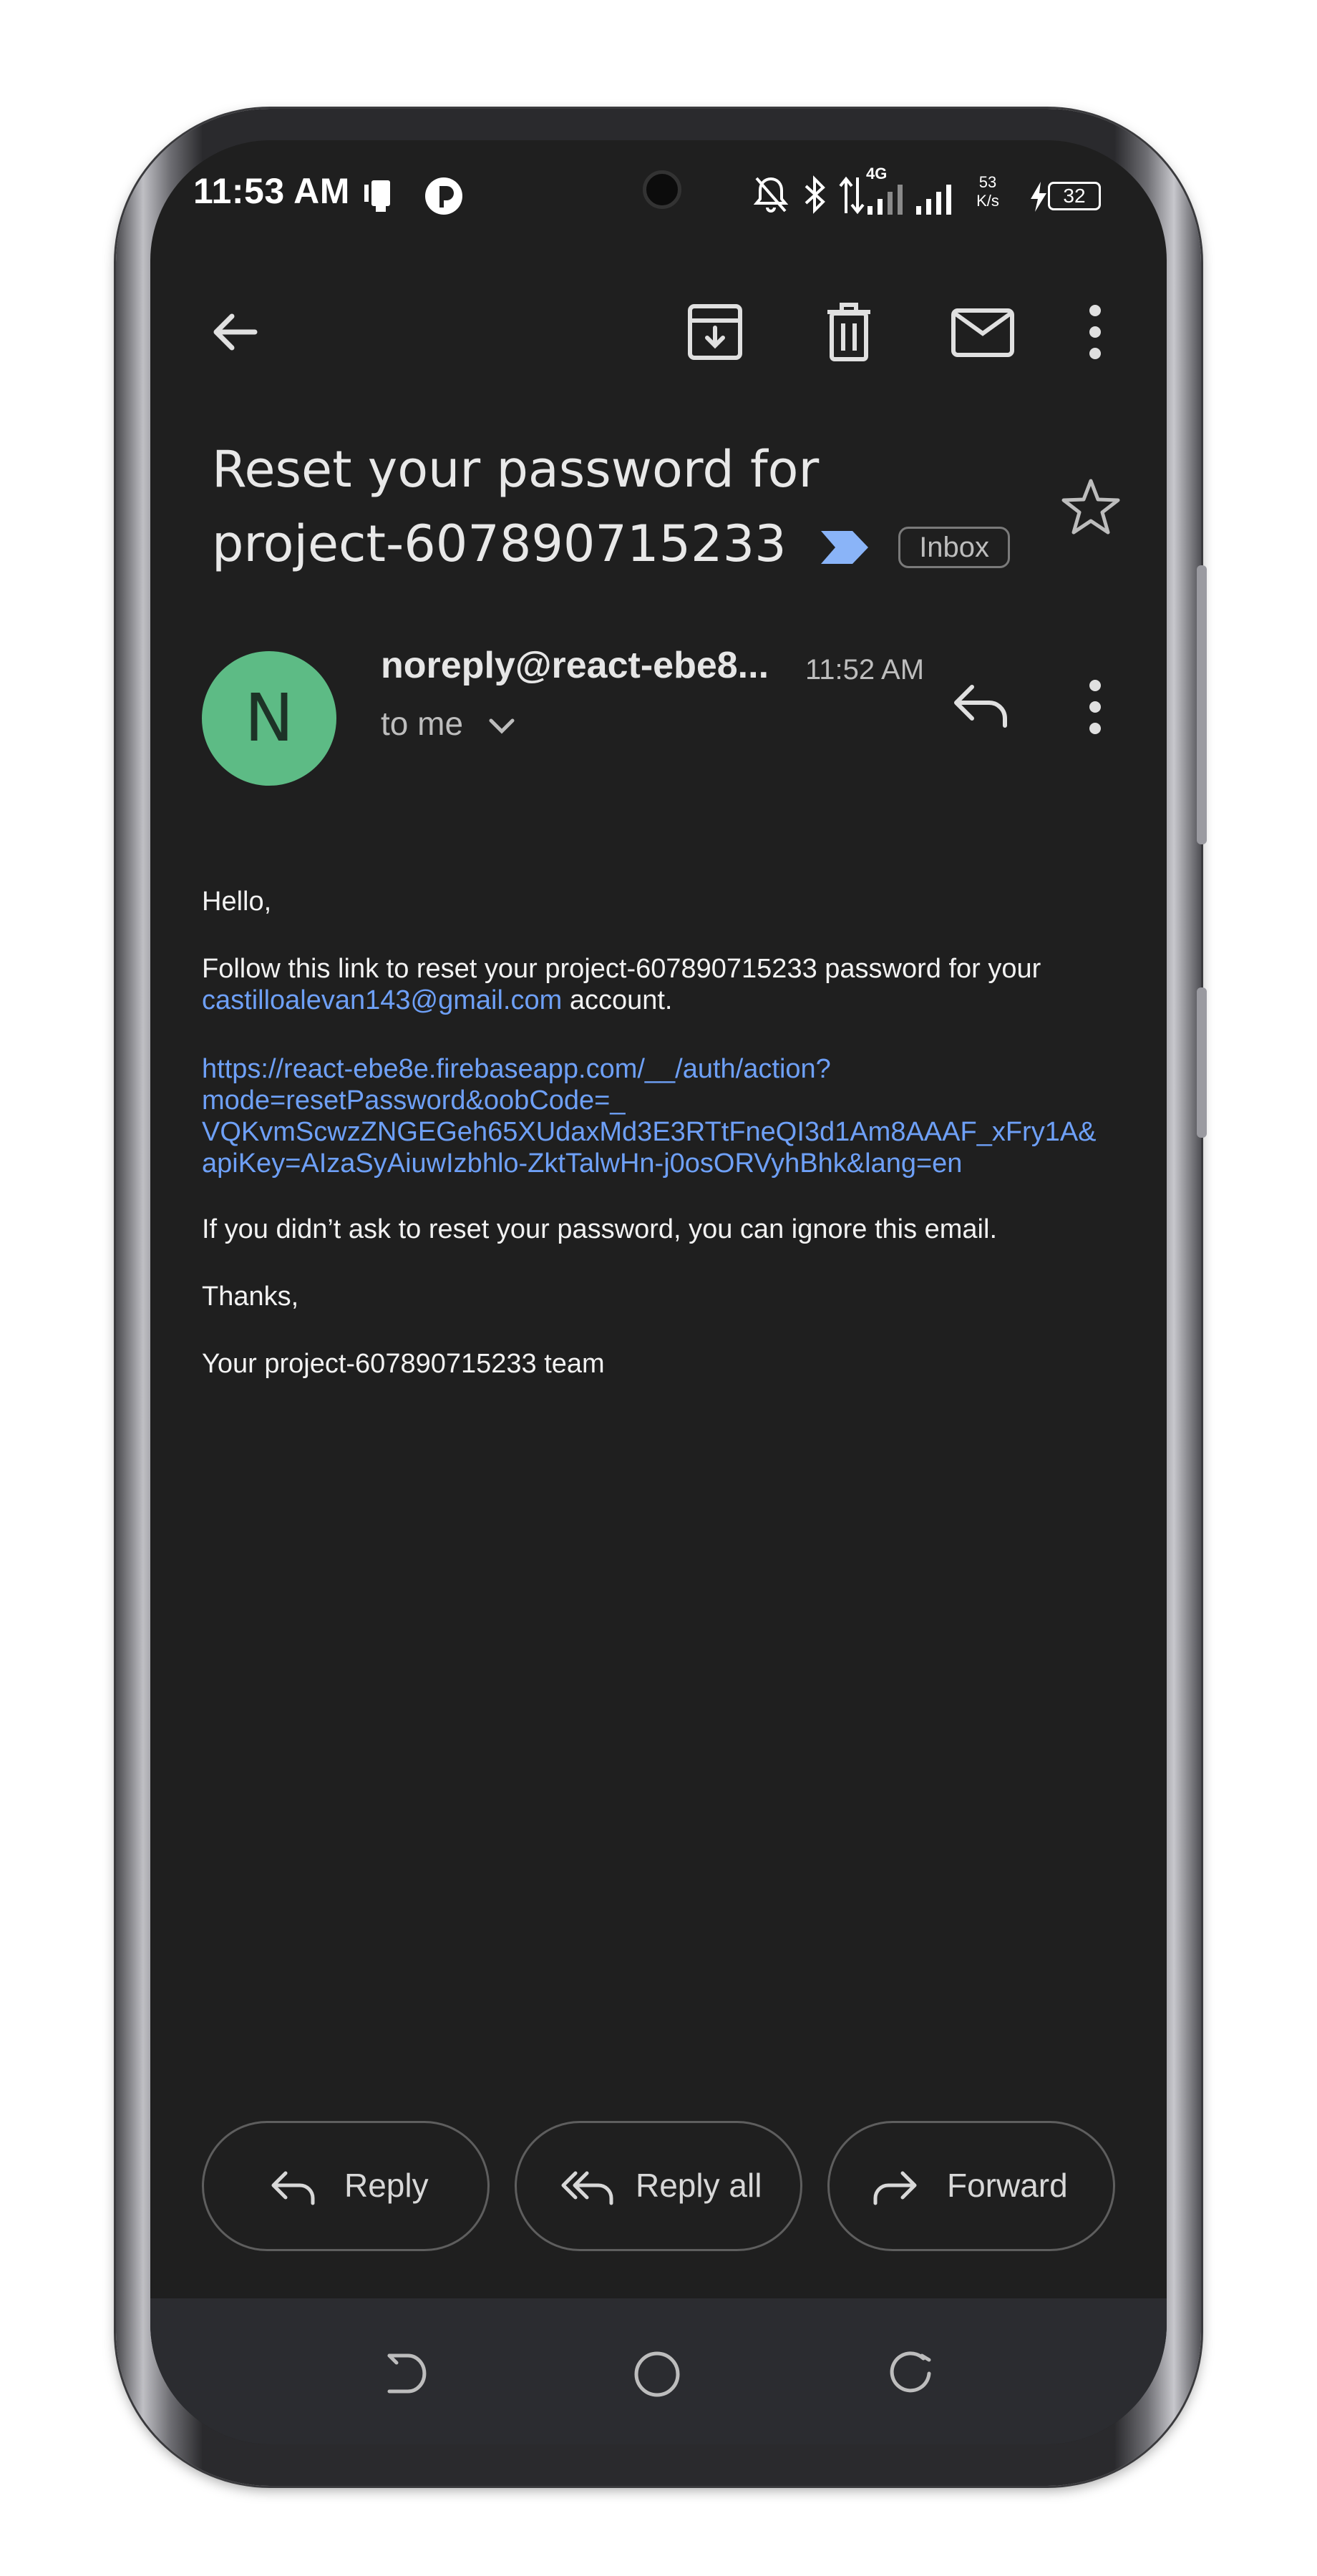 This screenshot has width=1317, height=2576. Describe the element at coordinates (1007, 2185) in the screenshot. I see `forward-button-label: Forward` at that location.